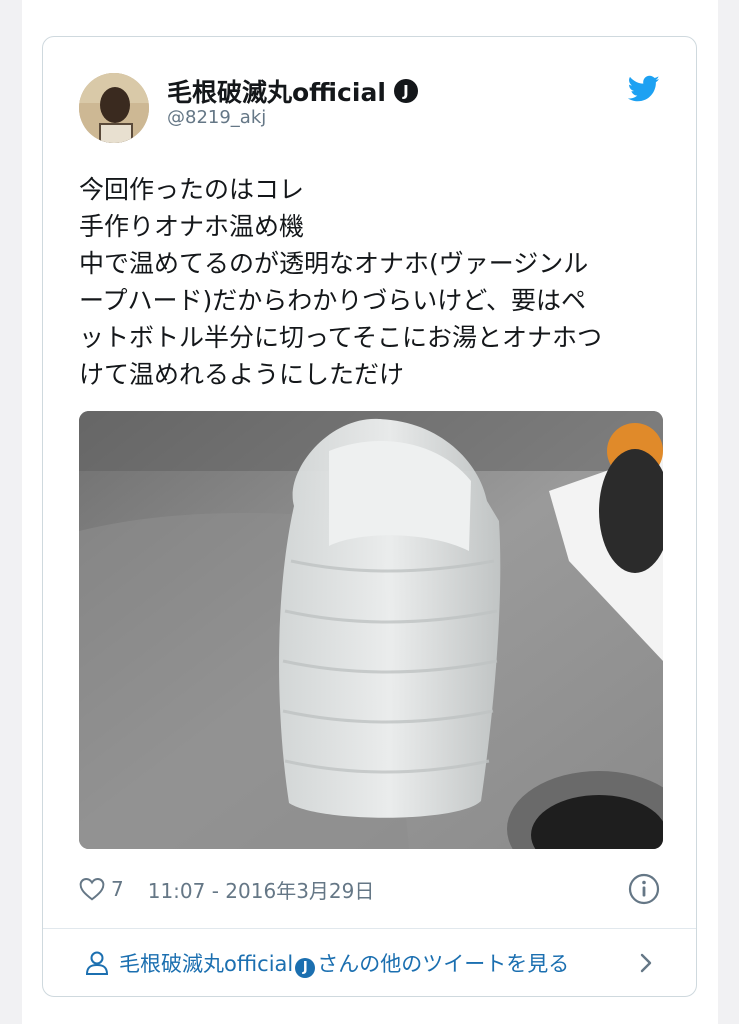 This screenshot has height=1024, width=739. I want to click on author-display-name: 毛根破滅丸official J, so click(292, 91).